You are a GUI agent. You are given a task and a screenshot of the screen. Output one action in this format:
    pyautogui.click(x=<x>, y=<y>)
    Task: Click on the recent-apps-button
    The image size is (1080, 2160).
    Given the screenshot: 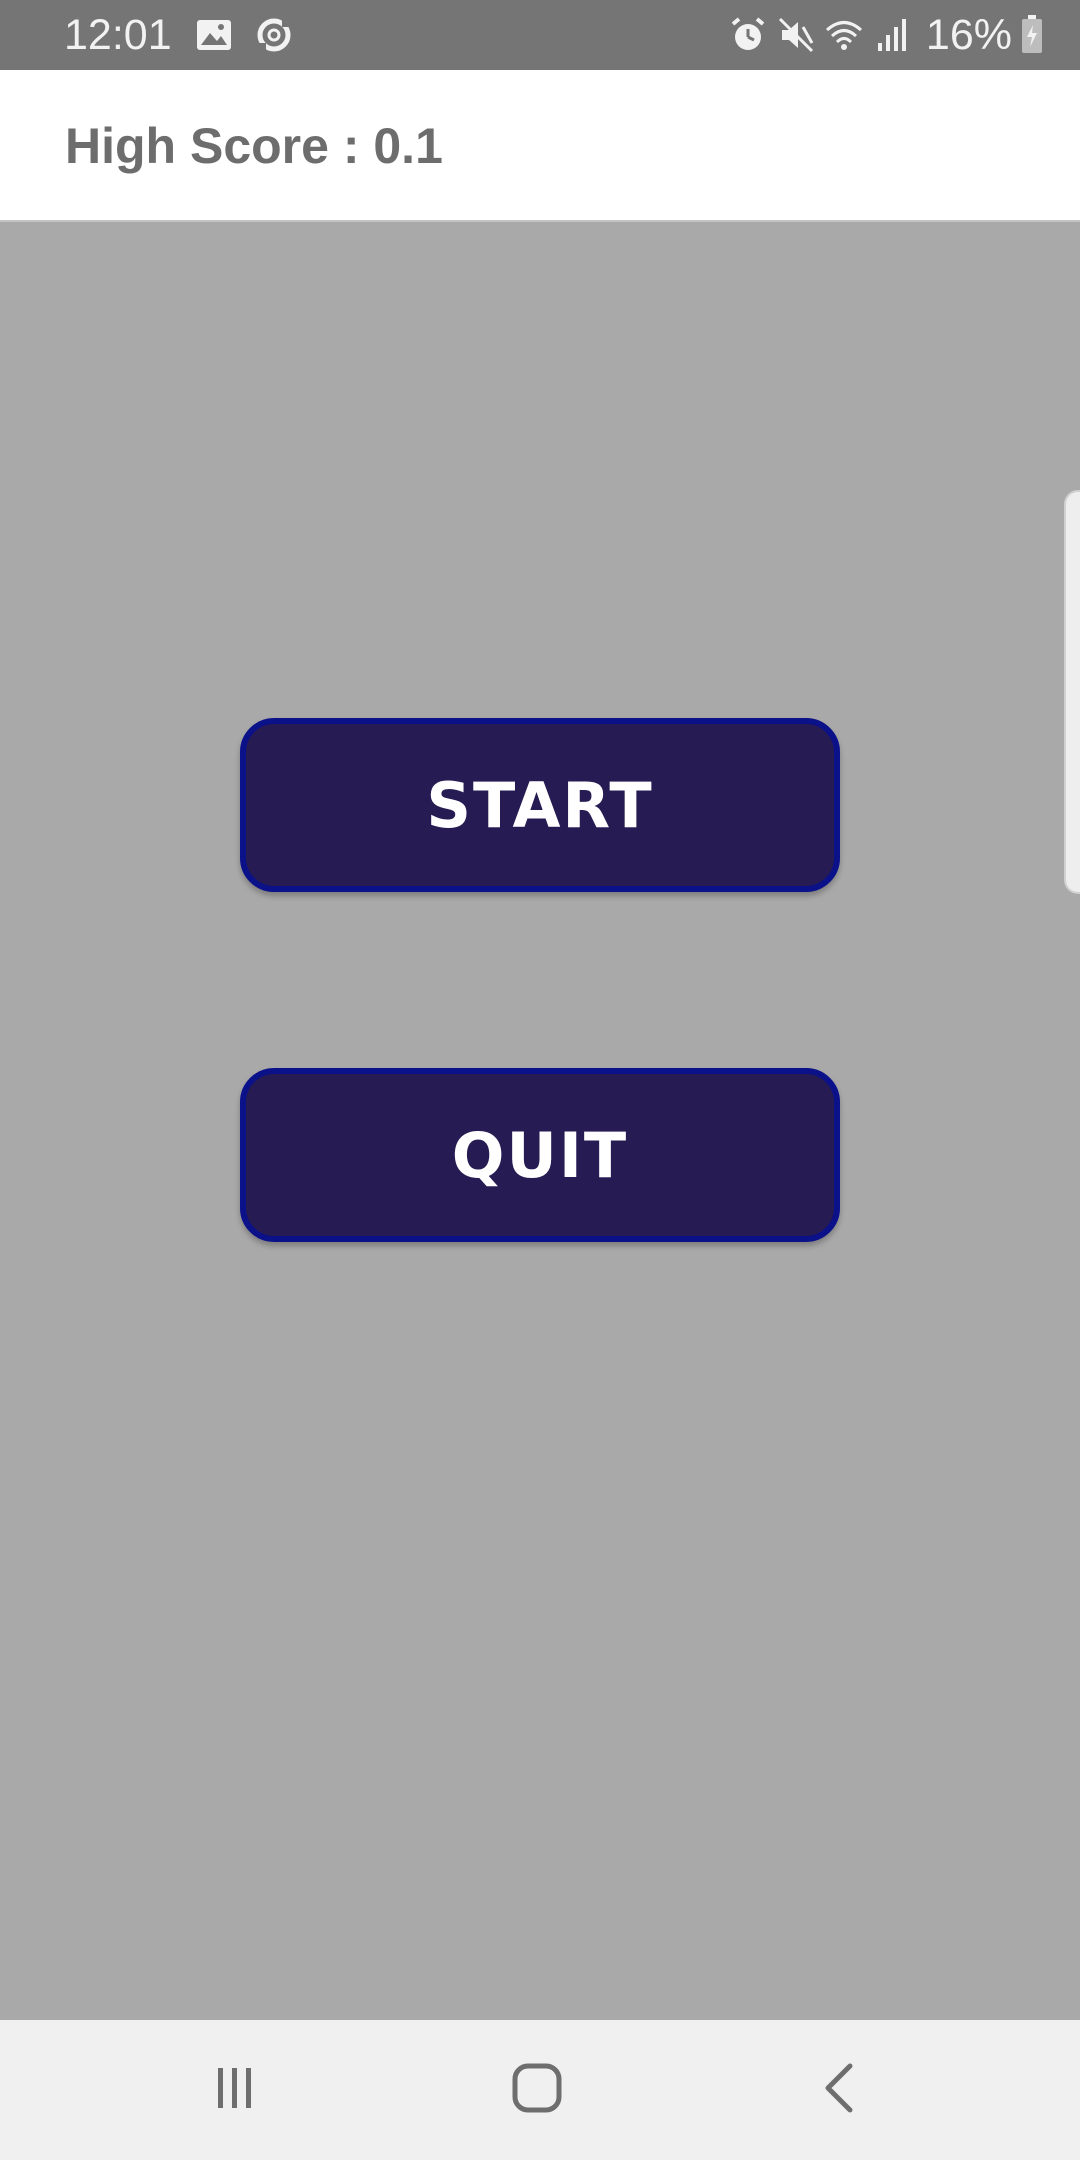 What is the action you would take?
    pyautogui.click(x=235, y=2090)
    